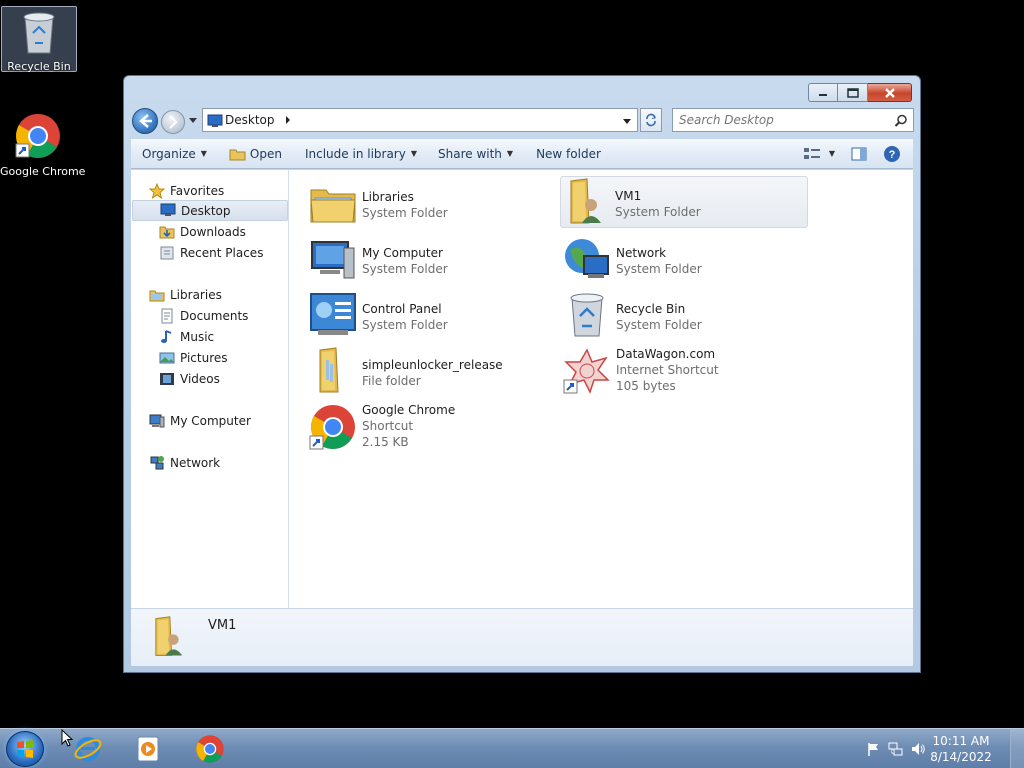 The height and width of the screenshot is (768, 1024). Describe the element at coordinates (196, 294) in the screenshot. I see `nav-label: Libraries` at that location.